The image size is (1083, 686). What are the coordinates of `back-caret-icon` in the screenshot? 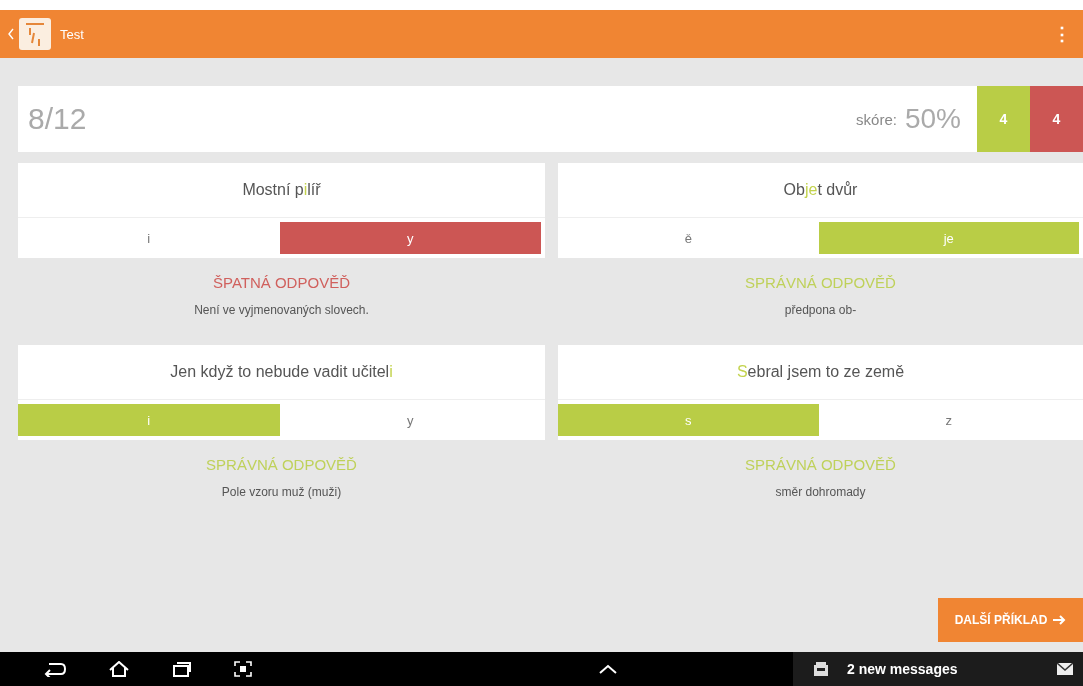 It's located at (11, 34).